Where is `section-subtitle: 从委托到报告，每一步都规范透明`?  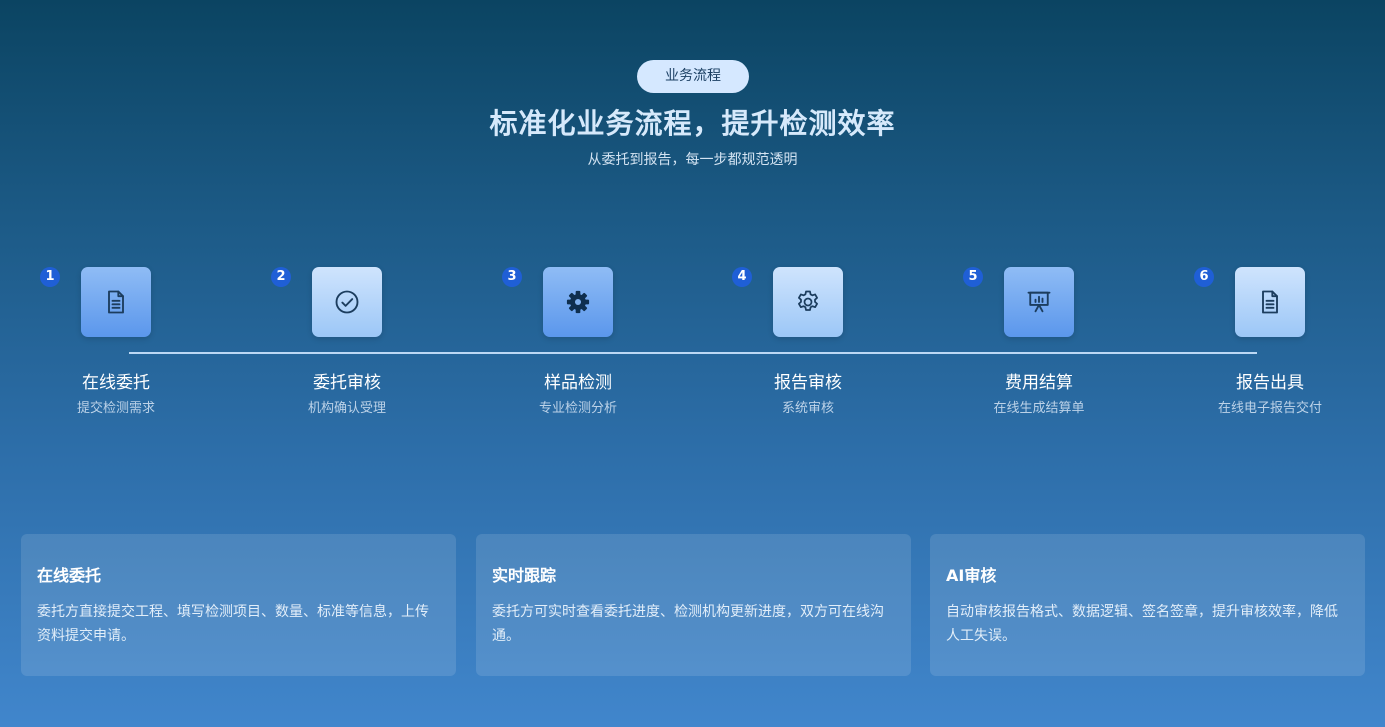
section-subtitle: 从委托到报告，每一步都规范透明 is located at coordinates (692, 160).